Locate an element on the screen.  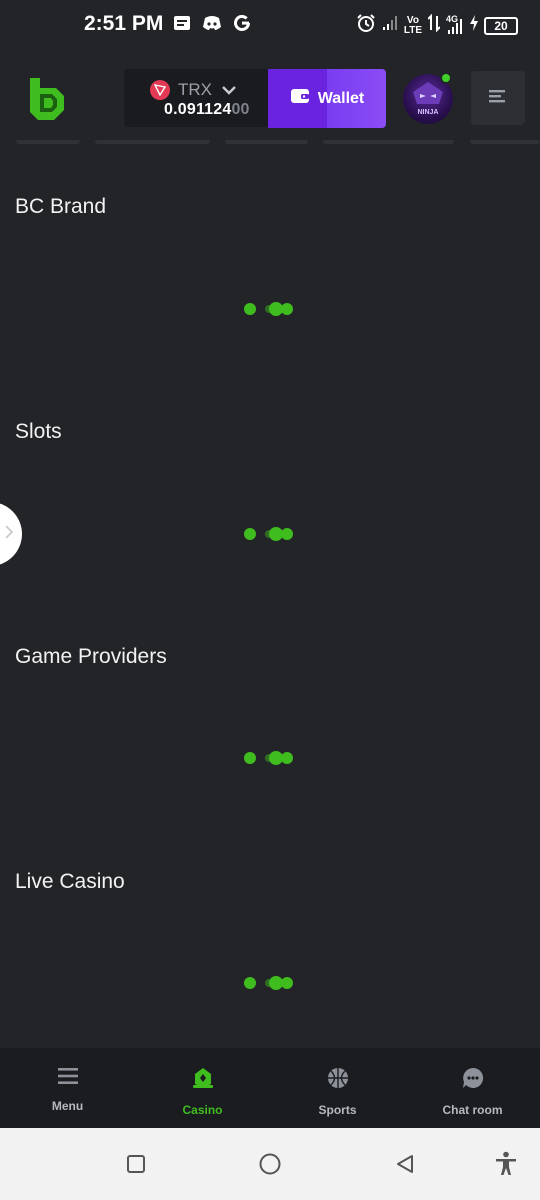
nav-label-chat-room: Chat room is located at coordinates (472, 1110).